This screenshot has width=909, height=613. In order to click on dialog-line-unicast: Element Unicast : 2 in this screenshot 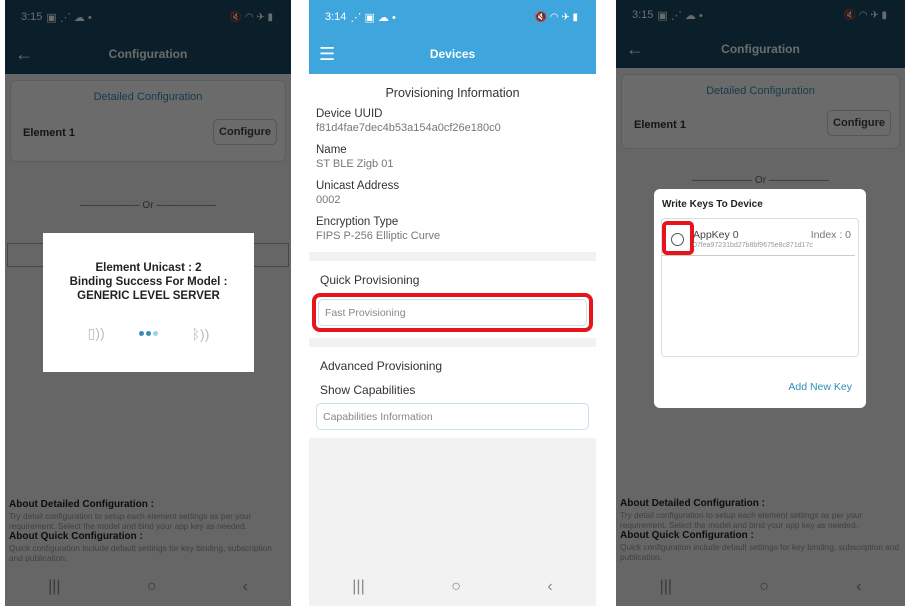, I will do `click(148, 268)`.